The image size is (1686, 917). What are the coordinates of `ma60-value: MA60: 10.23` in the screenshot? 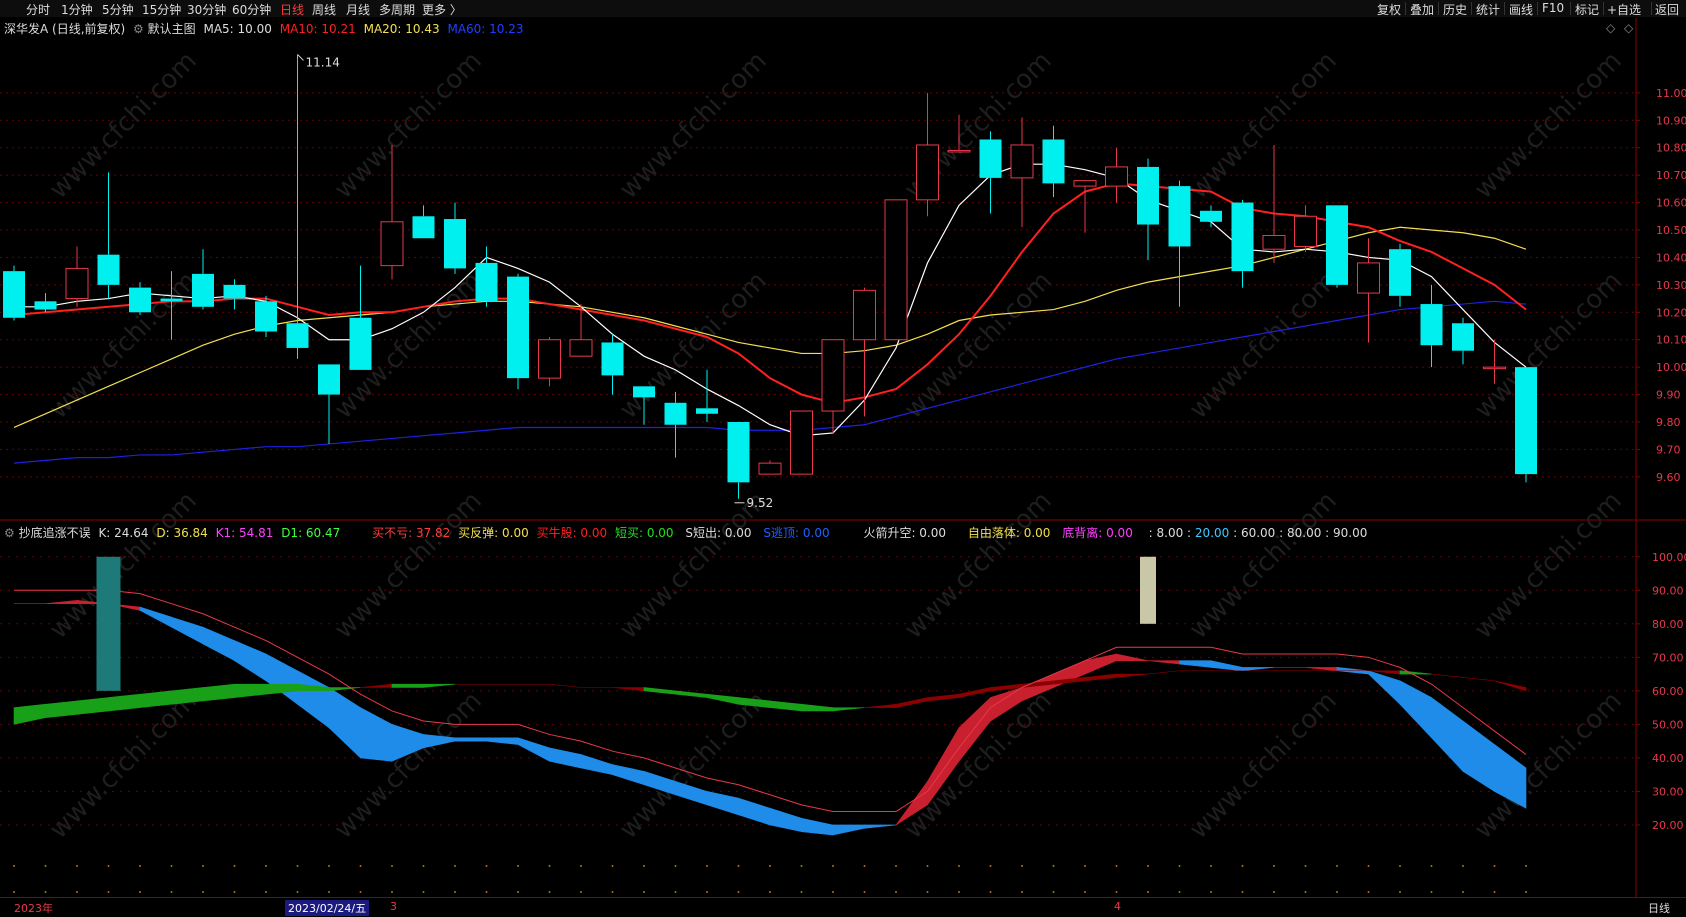 It's located at (485, 29).